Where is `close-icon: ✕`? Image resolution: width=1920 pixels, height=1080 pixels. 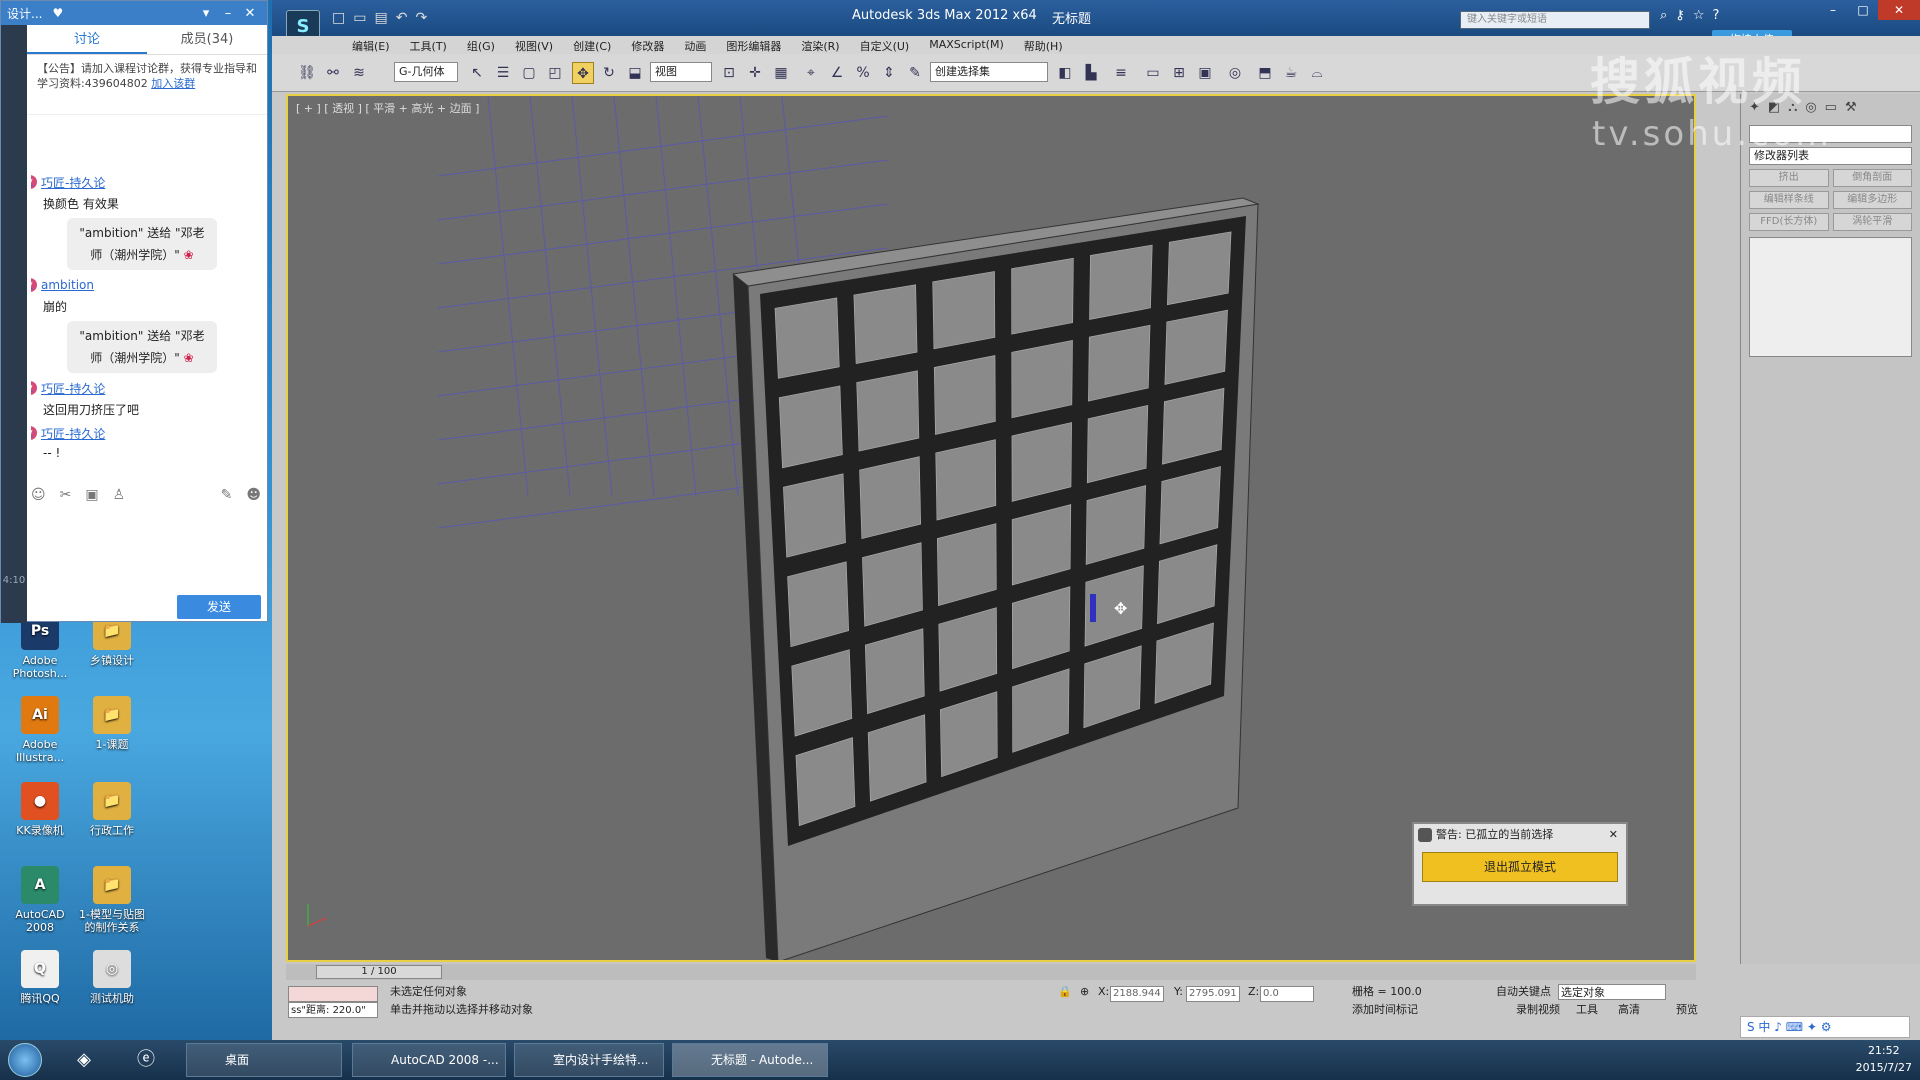 close-icon: ✕ is located at coordinates (1613, 835).